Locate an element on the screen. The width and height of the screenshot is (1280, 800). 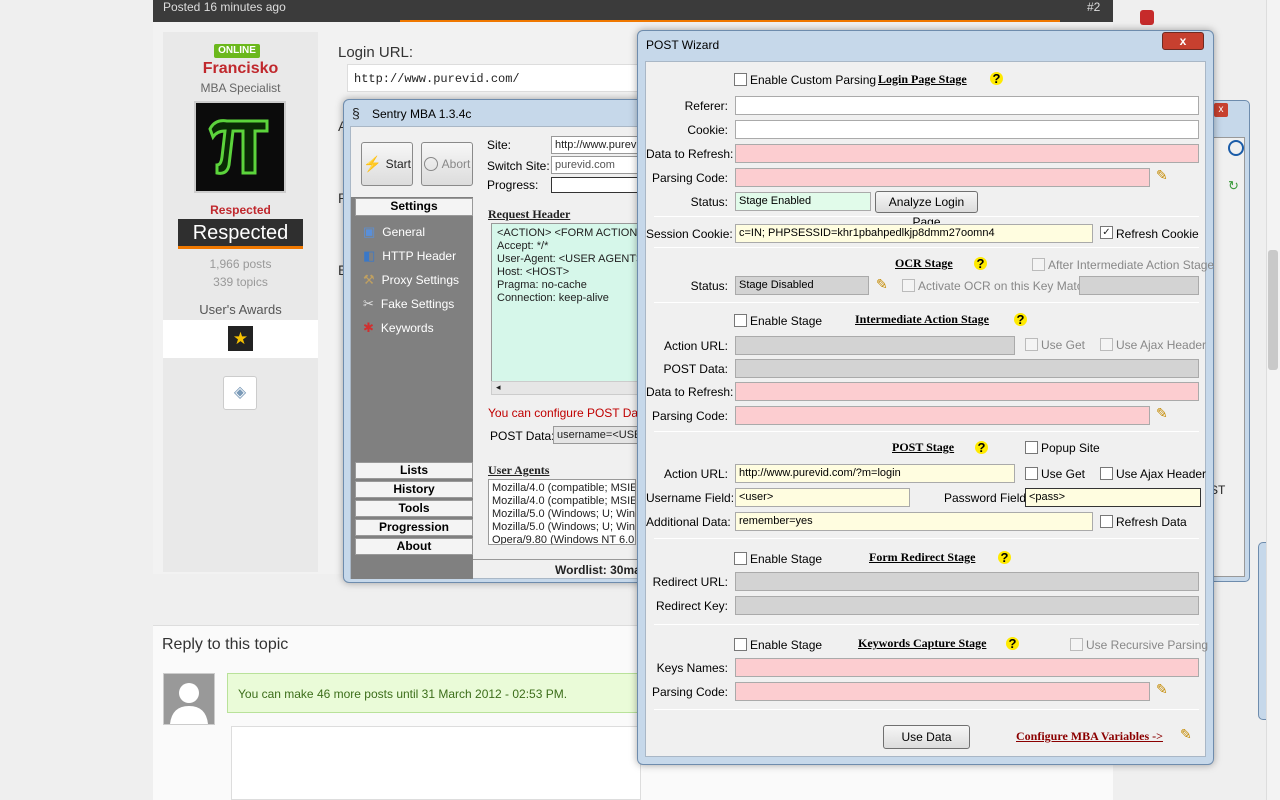
redirect-url-input is located at coordinates (967, 581).